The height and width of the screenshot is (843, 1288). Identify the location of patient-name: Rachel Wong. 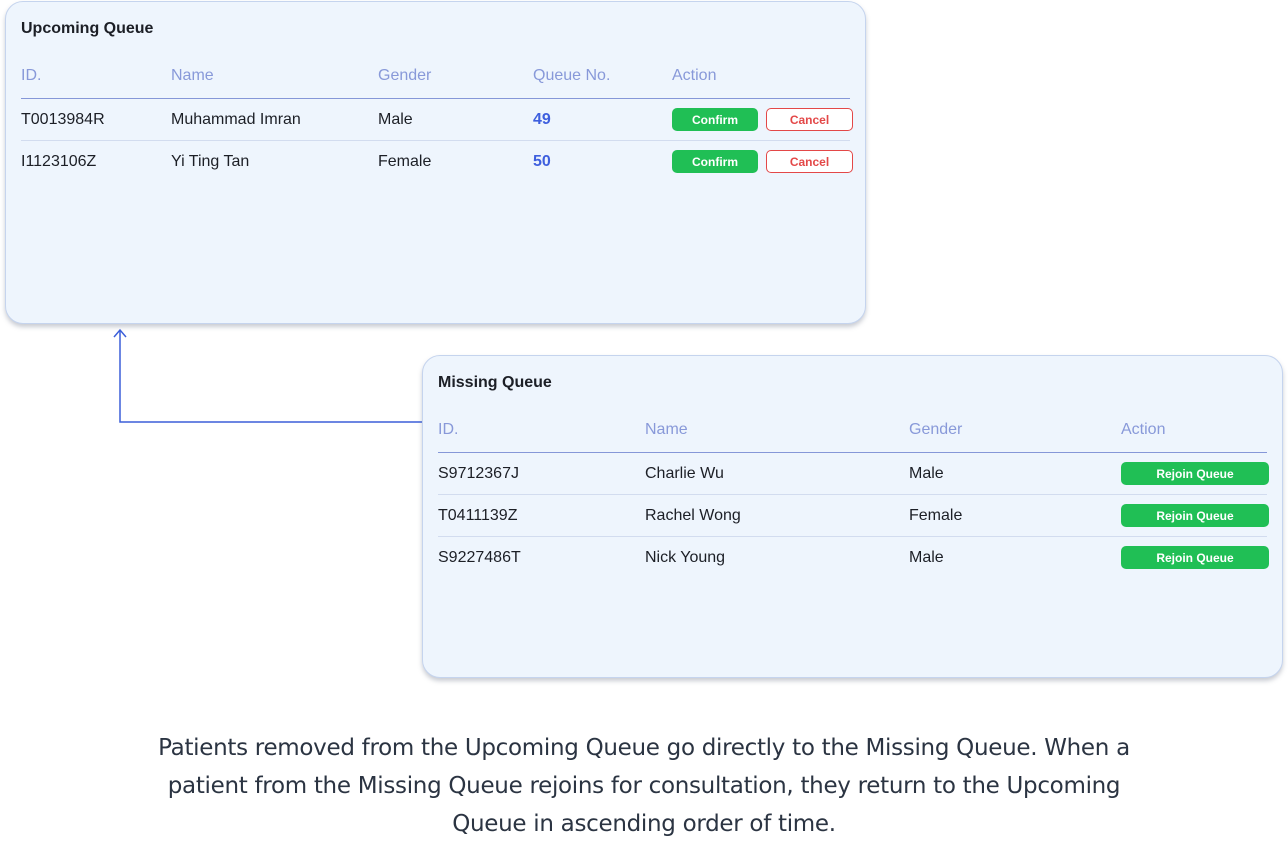
(693, 515).